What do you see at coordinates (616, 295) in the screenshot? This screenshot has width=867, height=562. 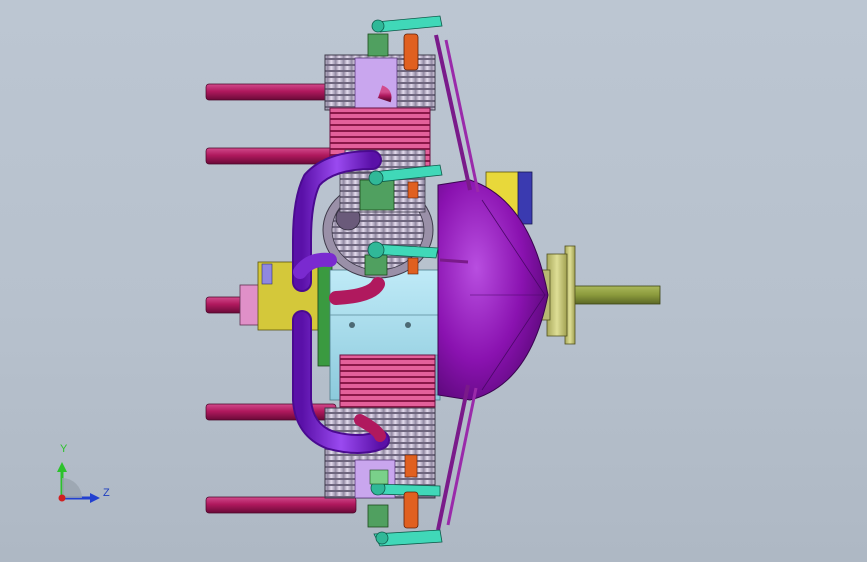 I see `propeller-shaft` at bounding box center [616, 295].